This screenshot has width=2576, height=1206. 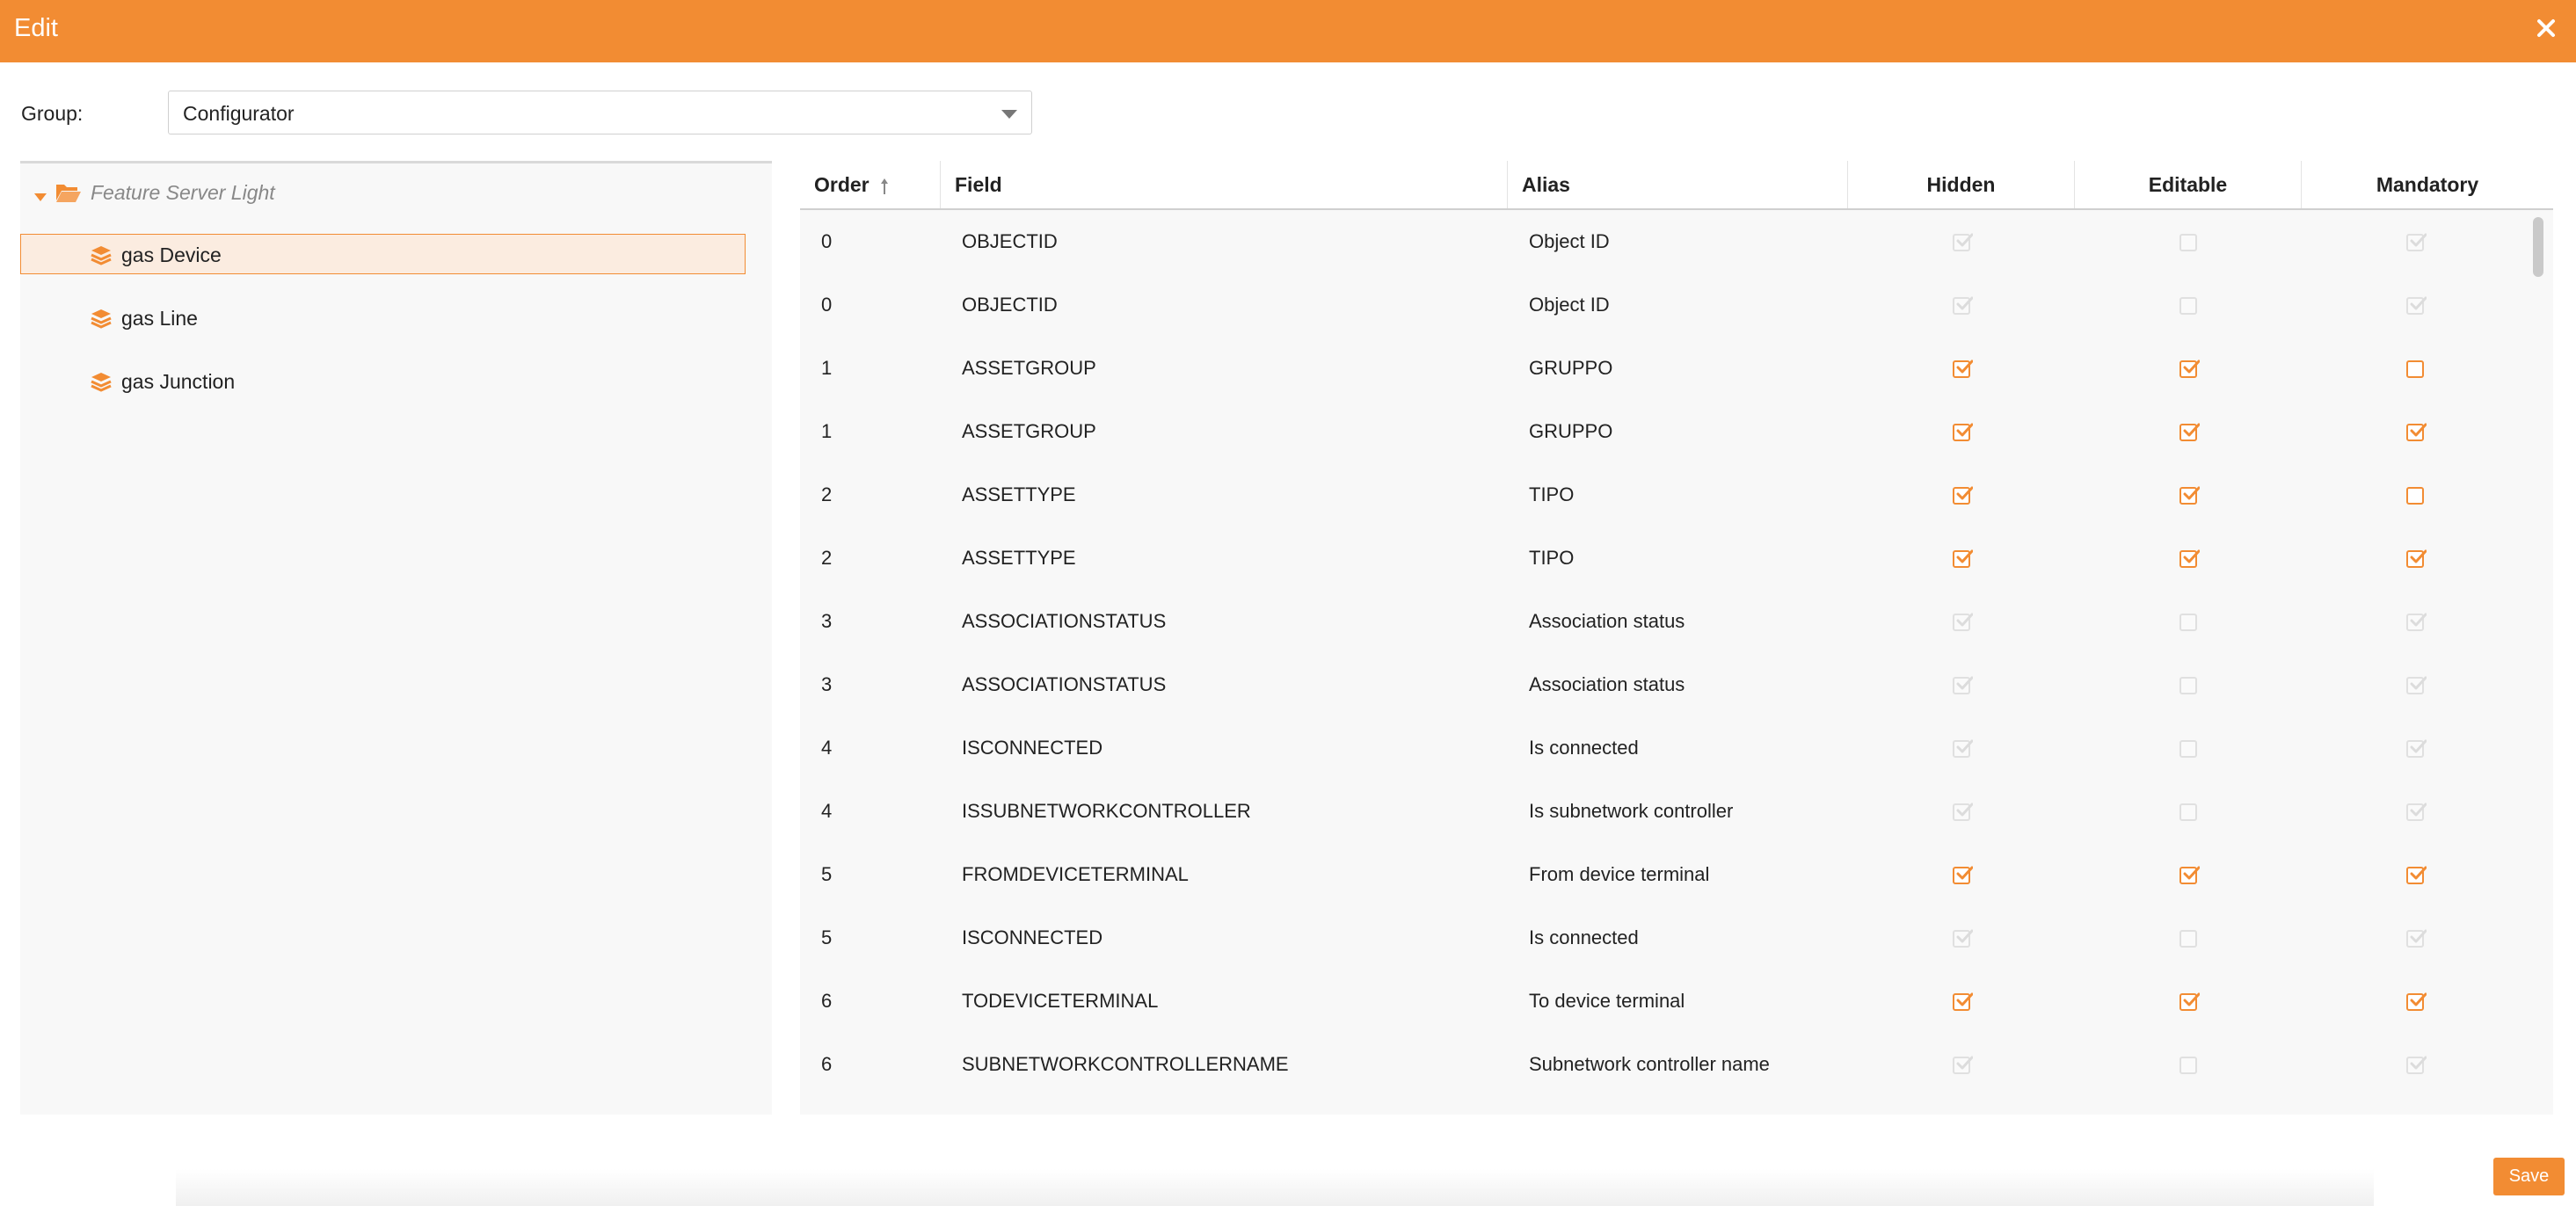 What do you see at coordinates (1552, 558) in the screenshot?
I see `alias-cell: TIPO` at bounding box center [1552, 558].